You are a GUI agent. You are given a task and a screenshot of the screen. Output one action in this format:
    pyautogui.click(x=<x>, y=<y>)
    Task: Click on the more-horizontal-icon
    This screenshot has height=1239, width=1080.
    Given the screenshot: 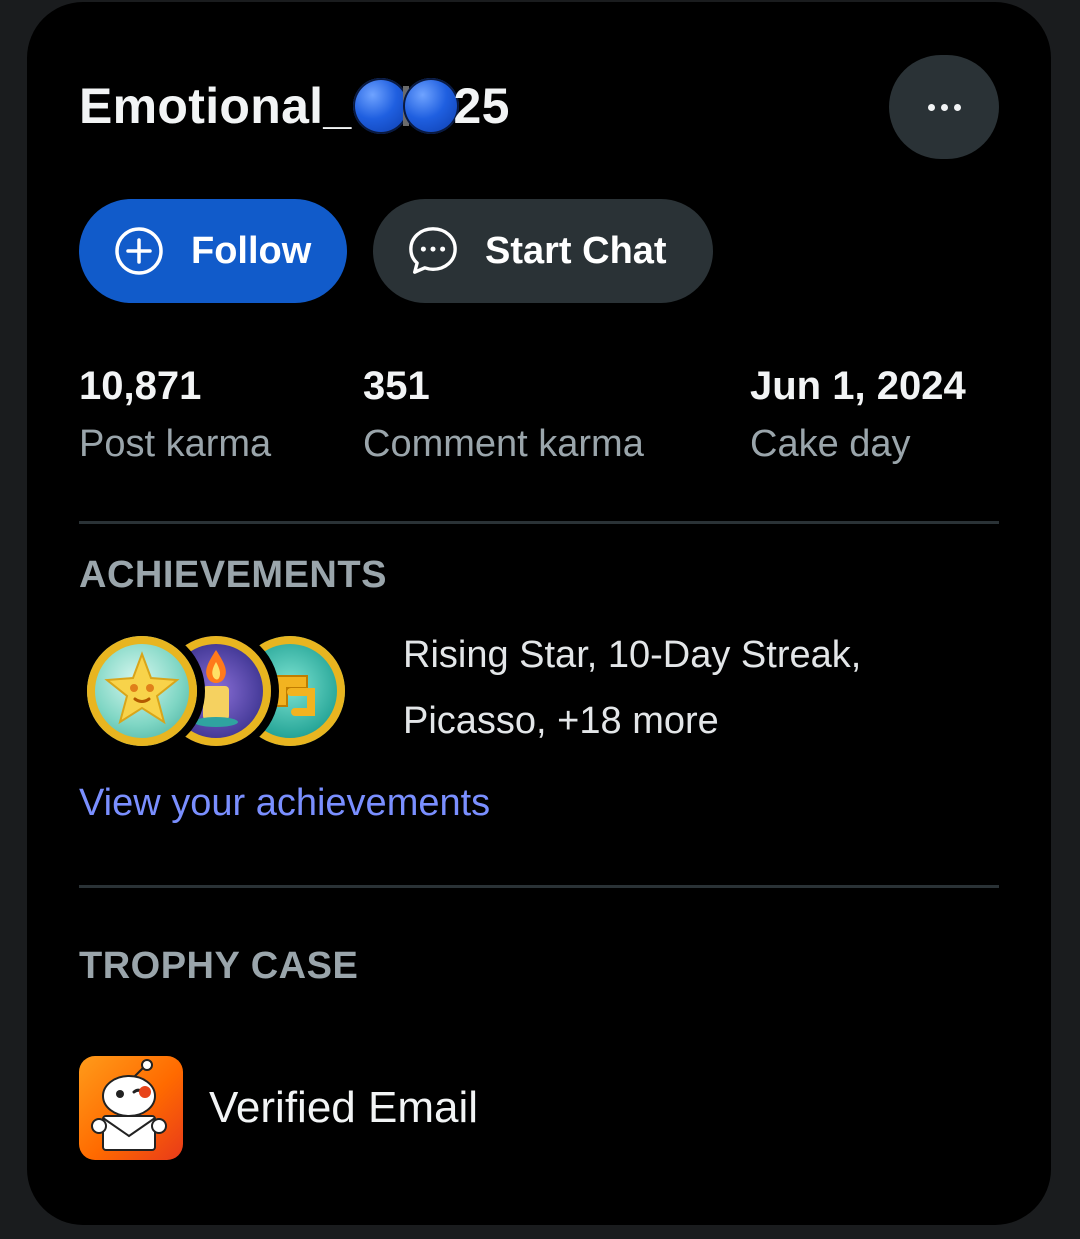 What is the action you would take?
    pyautogui.click(x=944, y=107)
    